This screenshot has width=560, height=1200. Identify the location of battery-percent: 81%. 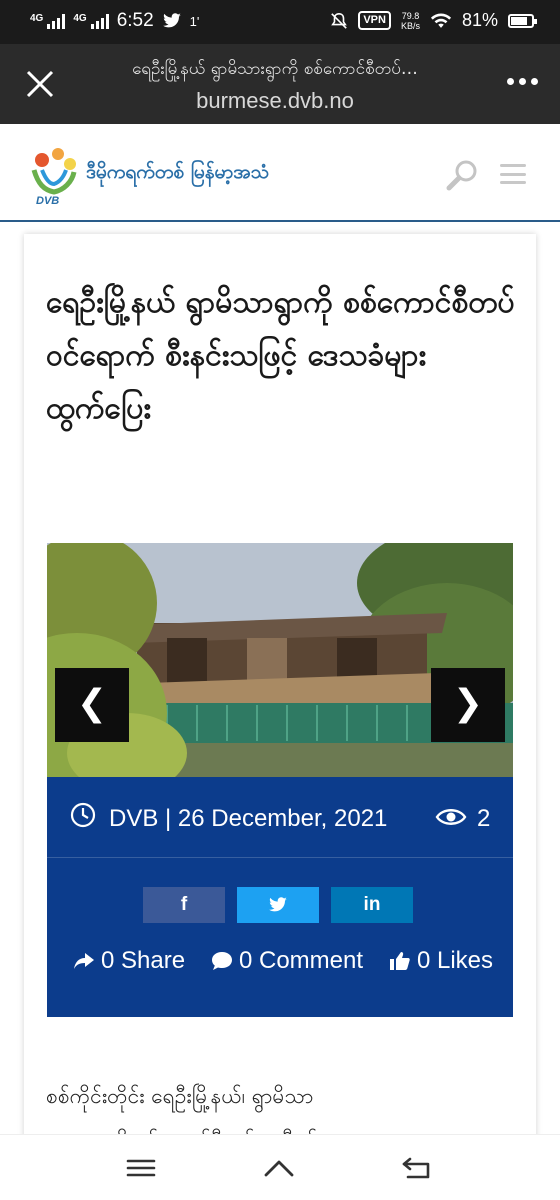
(479, 20).